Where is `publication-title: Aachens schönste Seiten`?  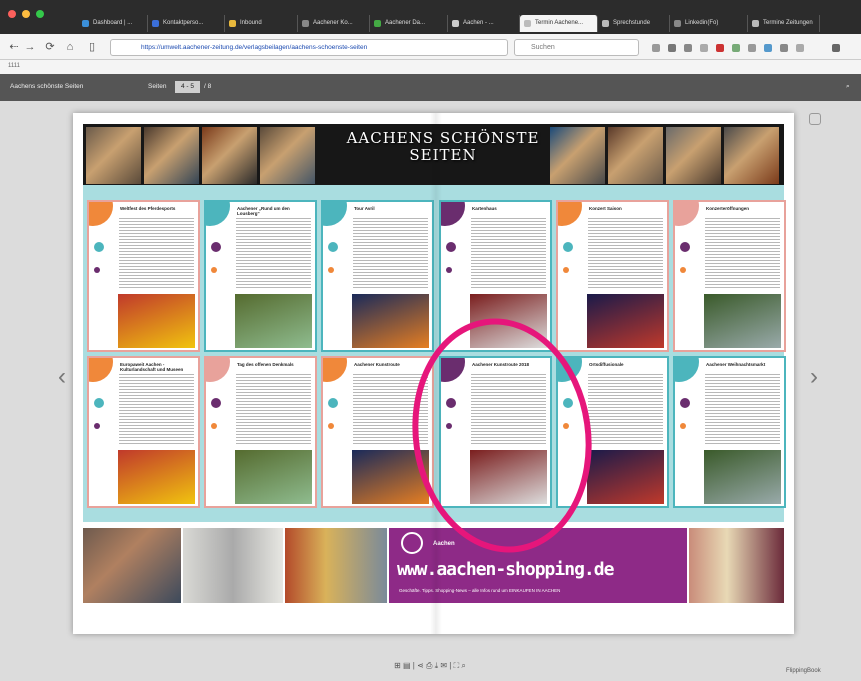
publication-title: Aachens schönste Seiten is located at coordinates (47, 86).